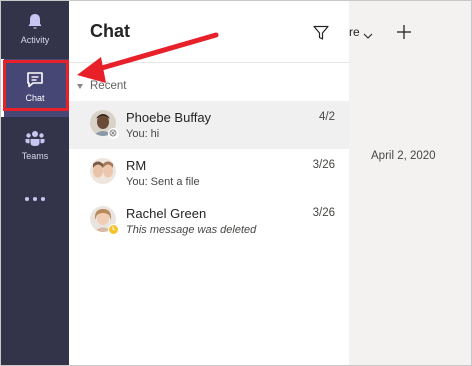 The image size is (472, 366). I want to click on chat-preview: You: hi, so click(143, 134).